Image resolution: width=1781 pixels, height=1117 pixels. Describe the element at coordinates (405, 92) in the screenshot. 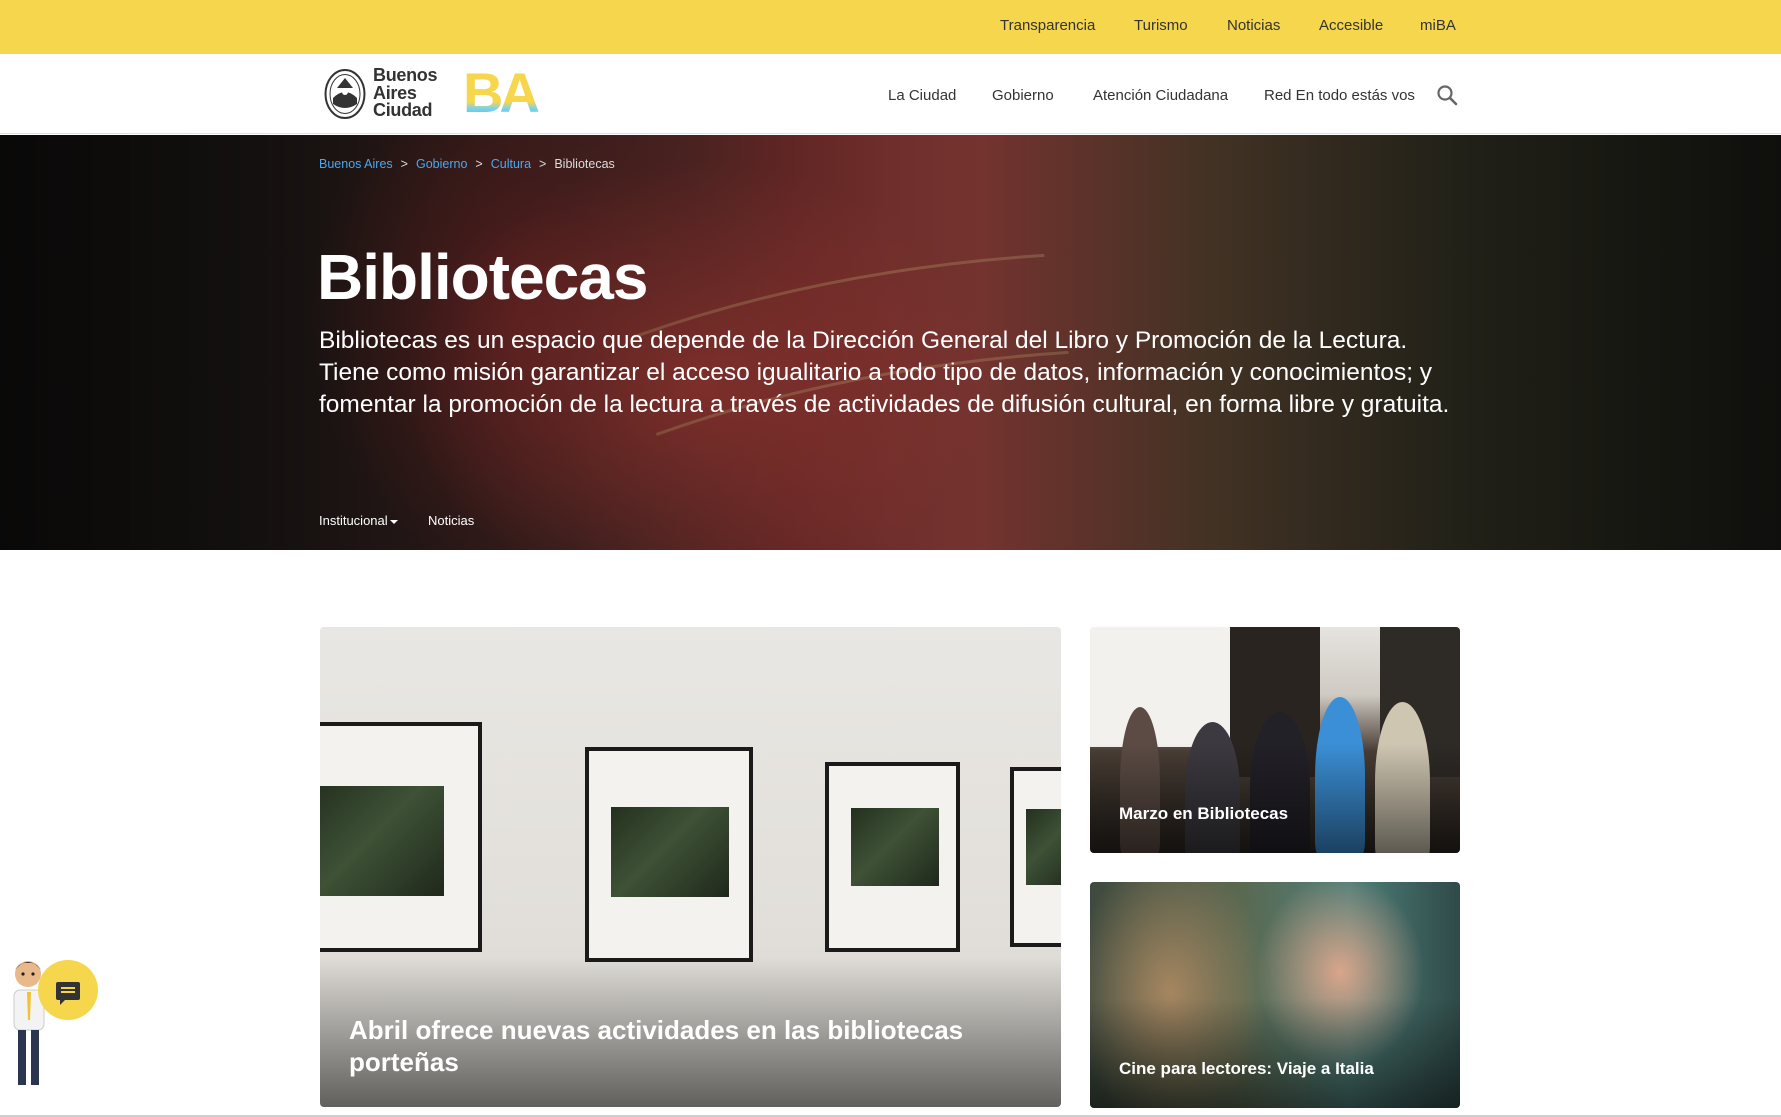

I see `city-logo-text: Buenos Aires Ciudad` at that location.